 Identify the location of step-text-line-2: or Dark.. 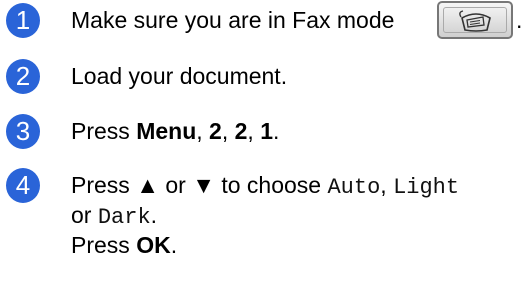
(114, 216).